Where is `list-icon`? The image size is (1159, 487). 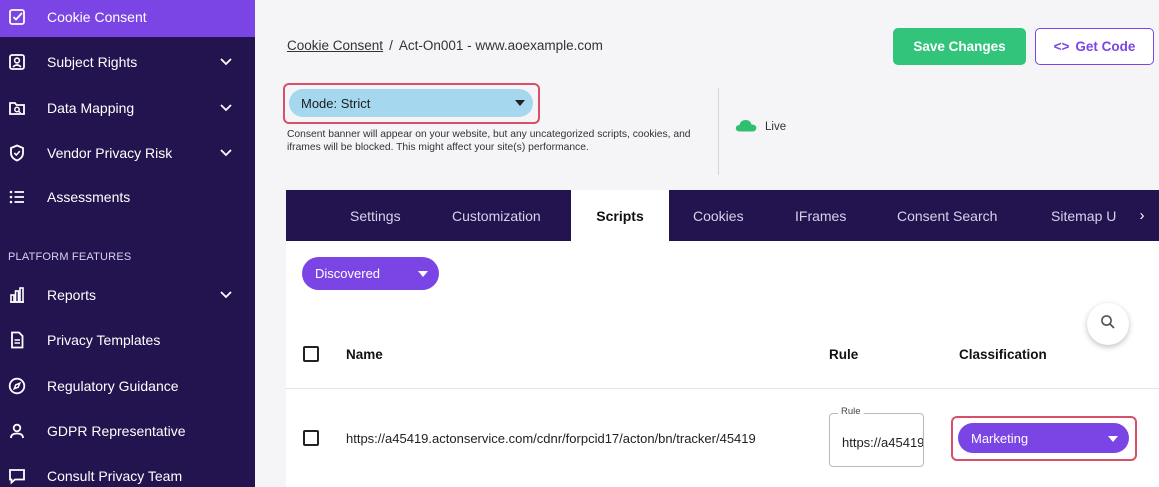
list-icon is located at coordinates (17, 197).